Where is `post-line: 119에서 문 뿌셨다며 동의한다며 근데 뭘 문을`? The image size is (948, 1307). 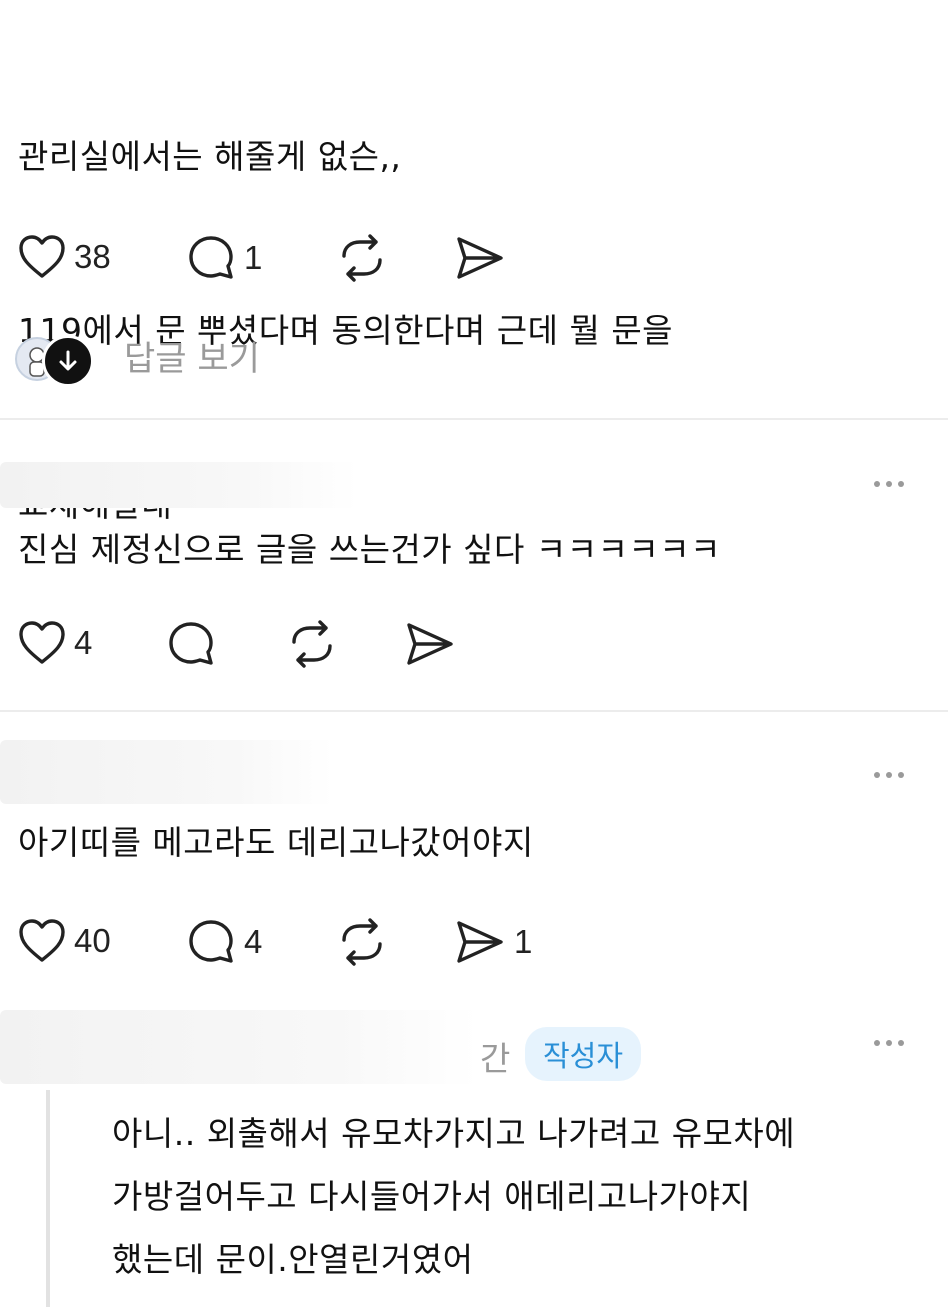 post-line: 119에서 문 뿌셨다며 동의한다며 근데 뭘 문을 is located at coordinates (346, 330).